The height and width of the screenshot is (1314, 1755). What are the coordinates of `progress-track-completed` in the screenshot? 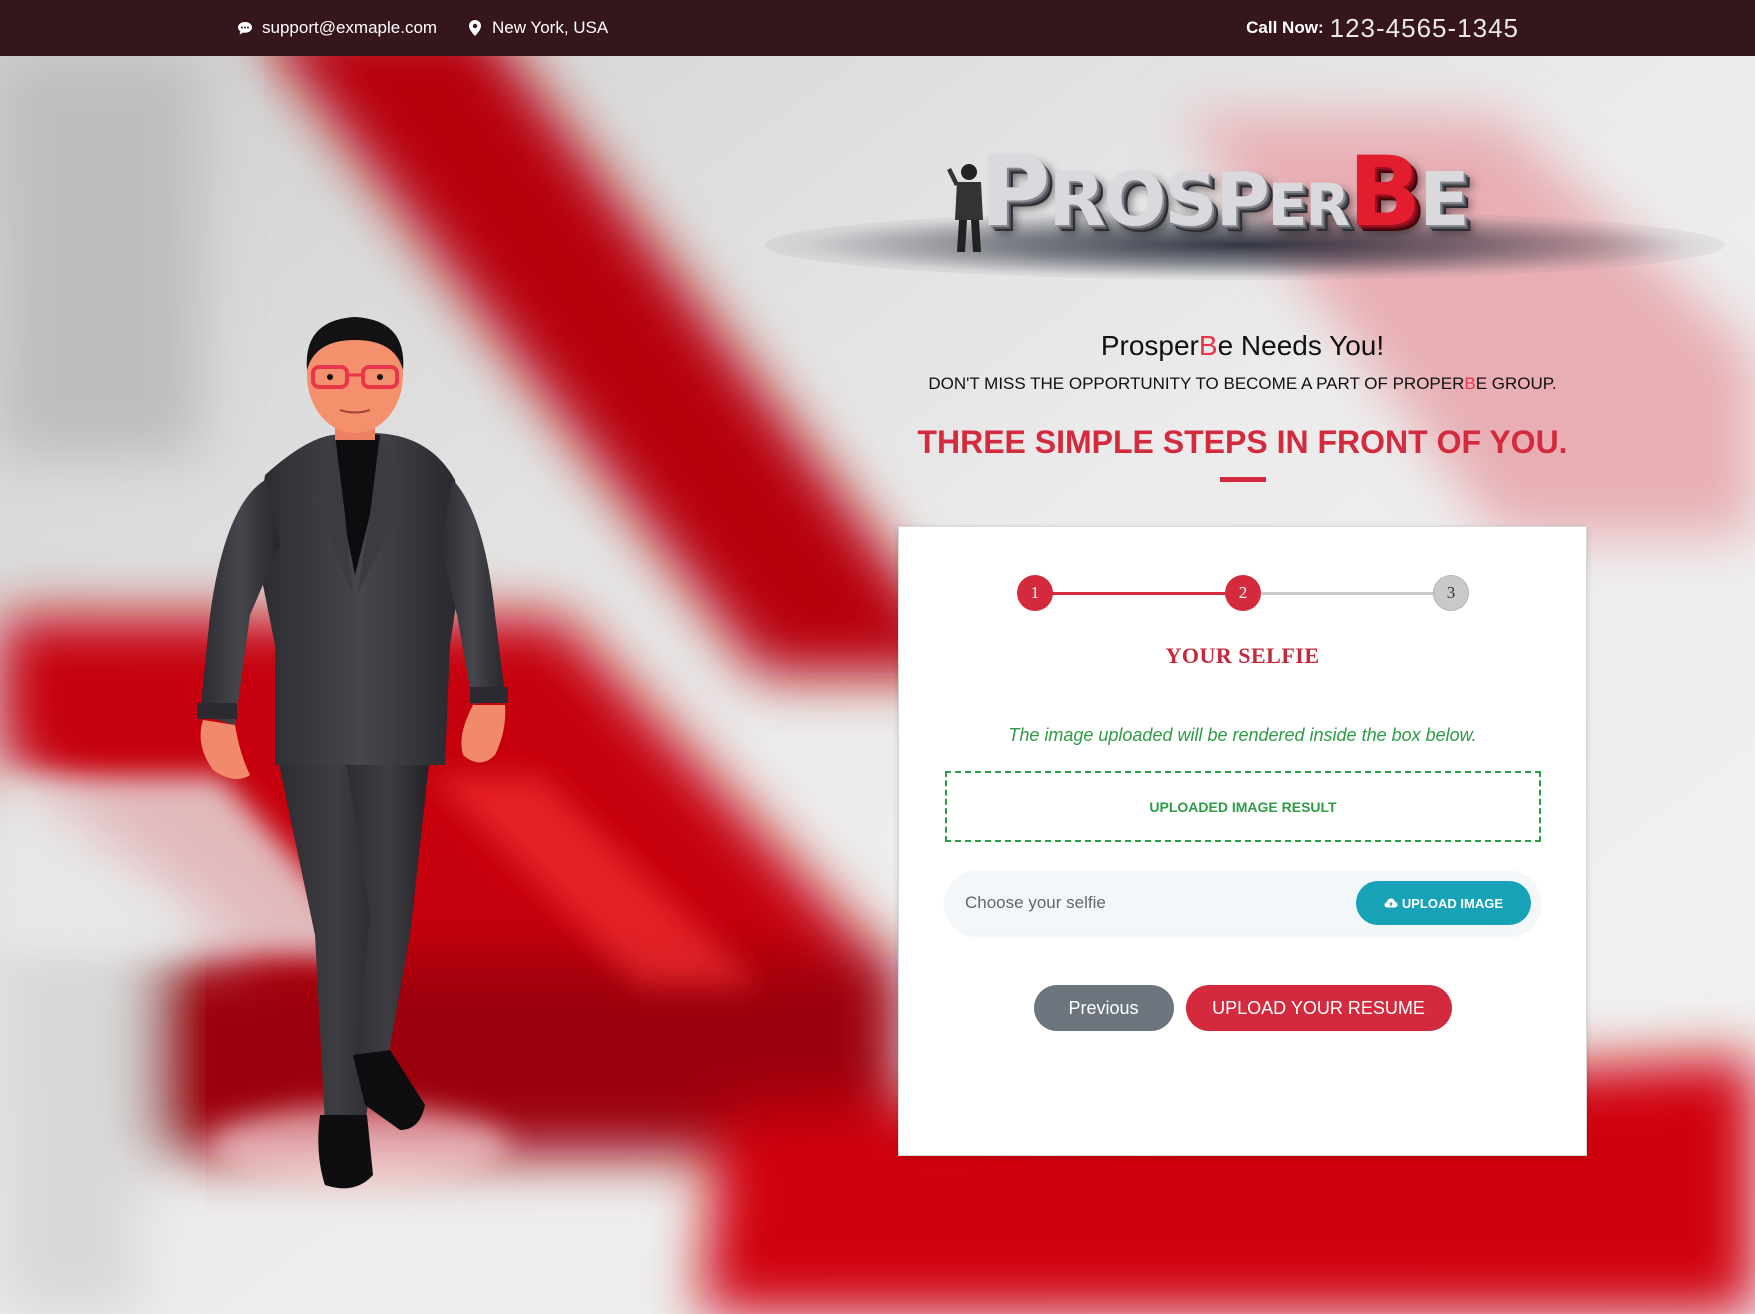 It's located at (1139, 593).